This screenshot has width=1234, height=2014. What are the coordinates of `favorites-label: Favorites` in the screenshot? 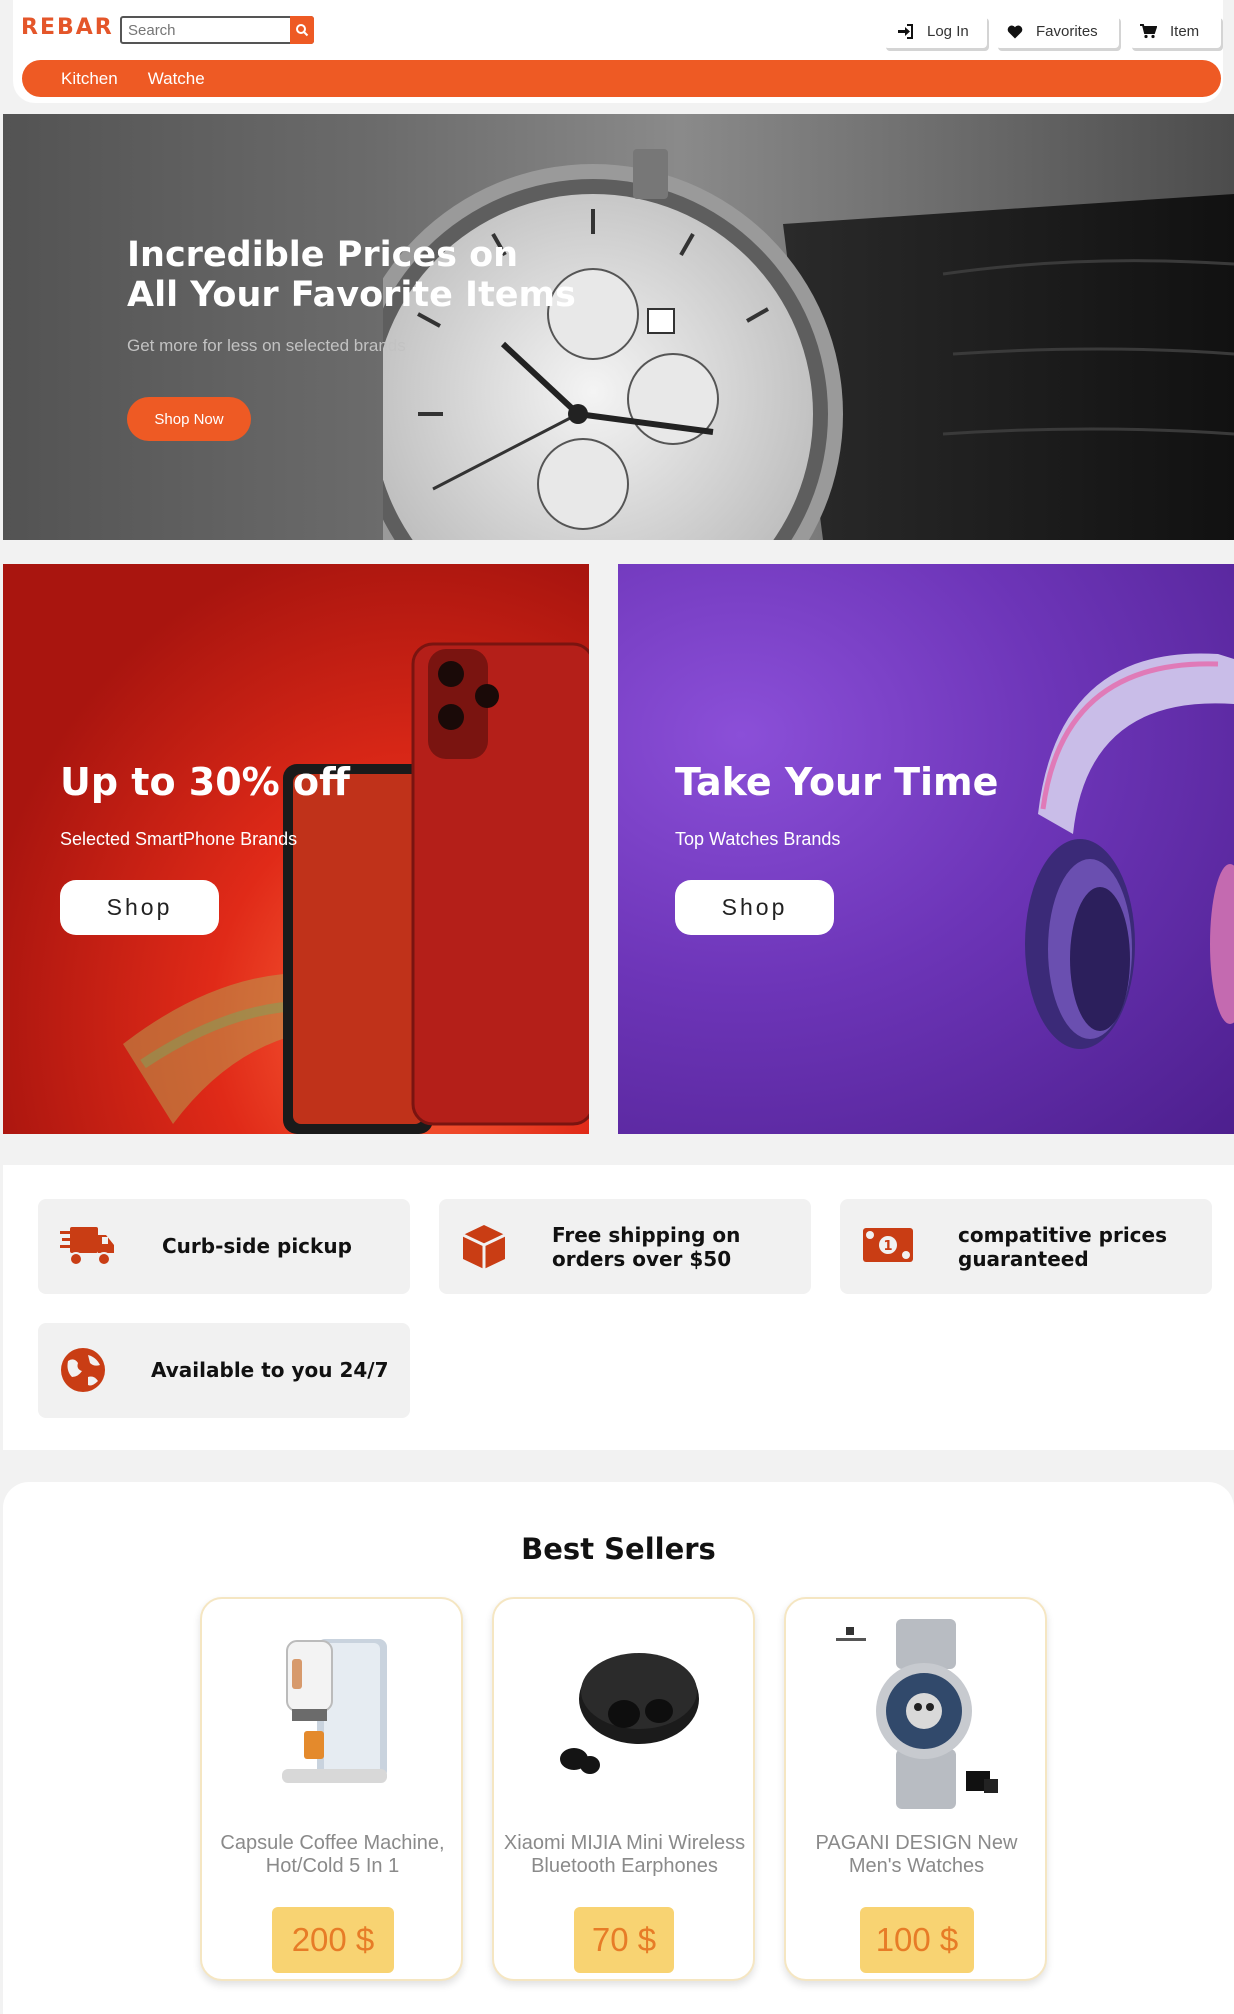 It's located at (1067, 31).